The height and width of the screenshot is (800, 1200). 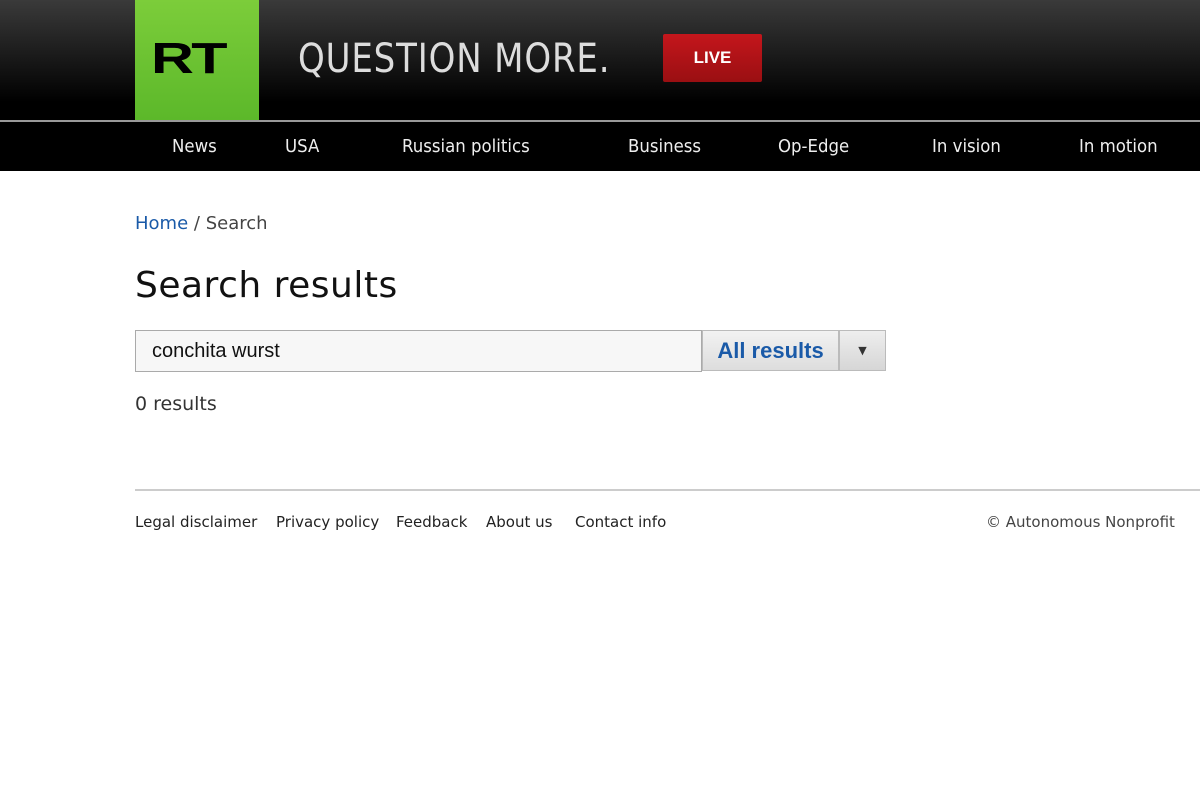 I want to click on live-button: LIVE, so click(x=712, y=58).